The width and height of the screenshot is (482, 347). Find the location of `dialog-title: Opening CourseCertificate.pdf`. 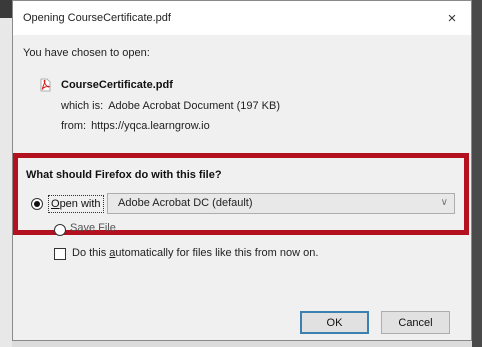

dialog-title: Opening CourseCertificate.pdf is located at coordinates (97, 18).